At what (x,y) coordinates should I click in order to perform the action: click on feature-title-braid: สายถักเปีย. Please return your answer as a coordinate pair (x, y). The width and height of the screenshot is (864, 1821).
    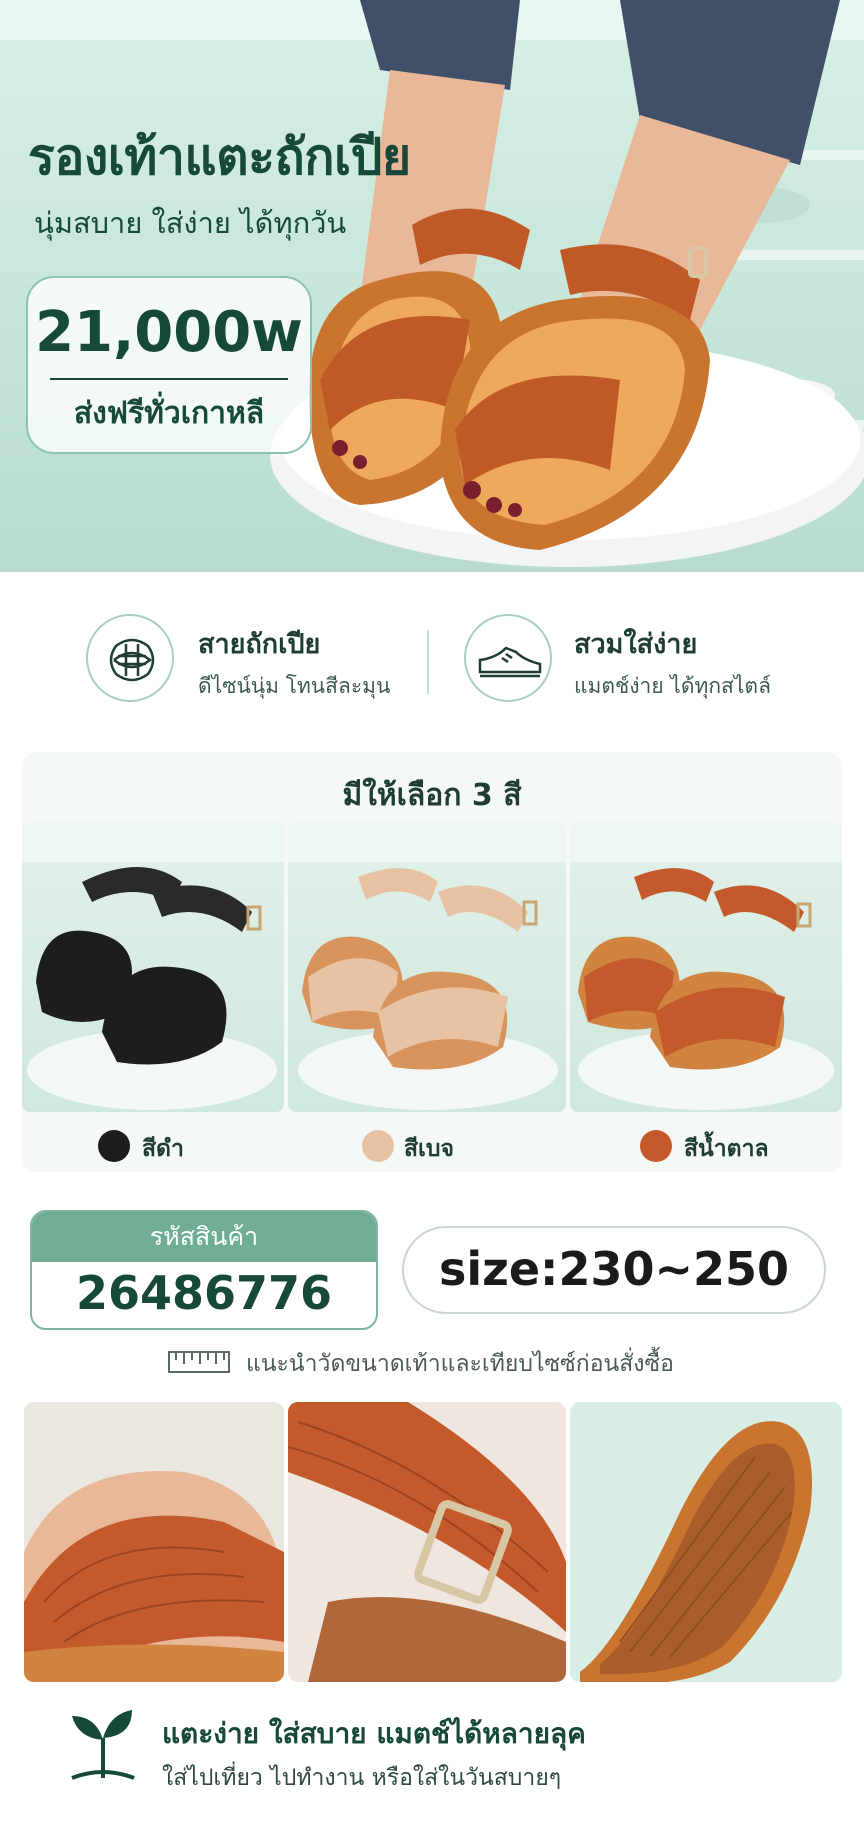
    Looking at the image, I should click on (259, 644).